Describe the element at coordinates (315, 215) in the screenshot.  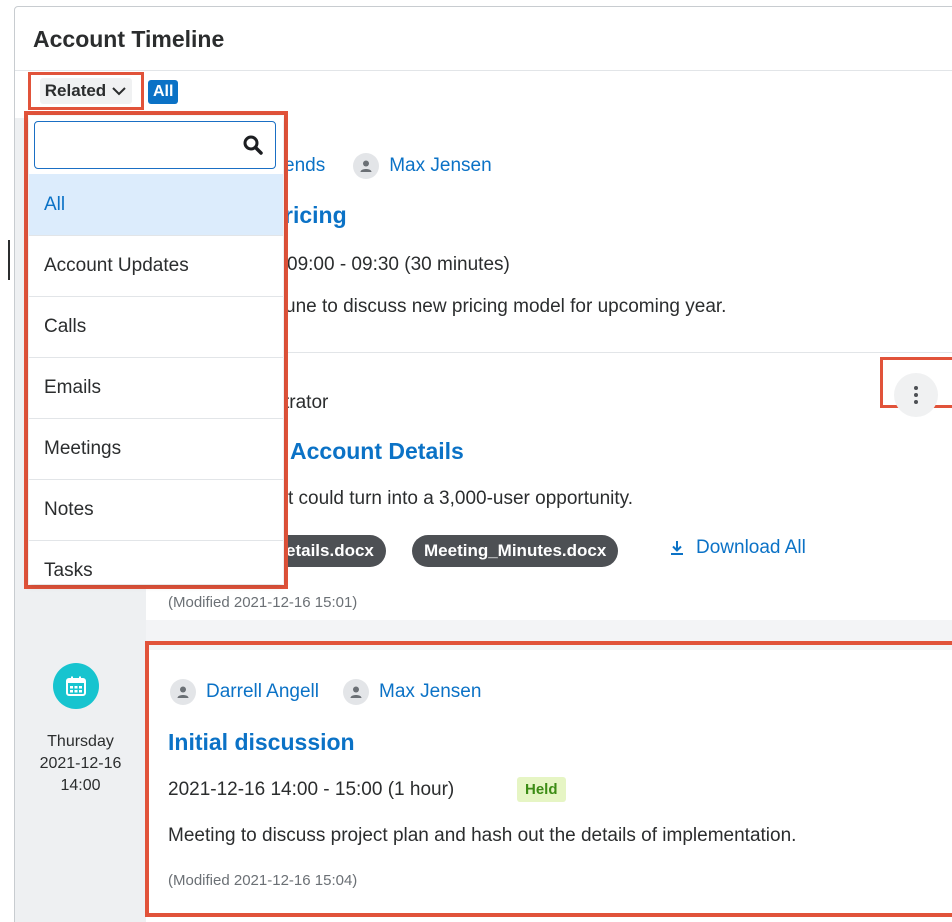
I see `entry1-title-link: ricing` at that location.